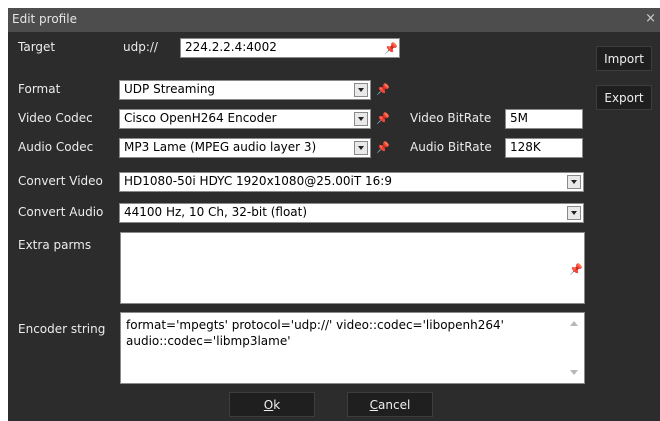 The height and width of the screenshot is (421, 660). Describe the element at coordinates (39, 89) in the screenshot. I see `format-label: Format` at that location.